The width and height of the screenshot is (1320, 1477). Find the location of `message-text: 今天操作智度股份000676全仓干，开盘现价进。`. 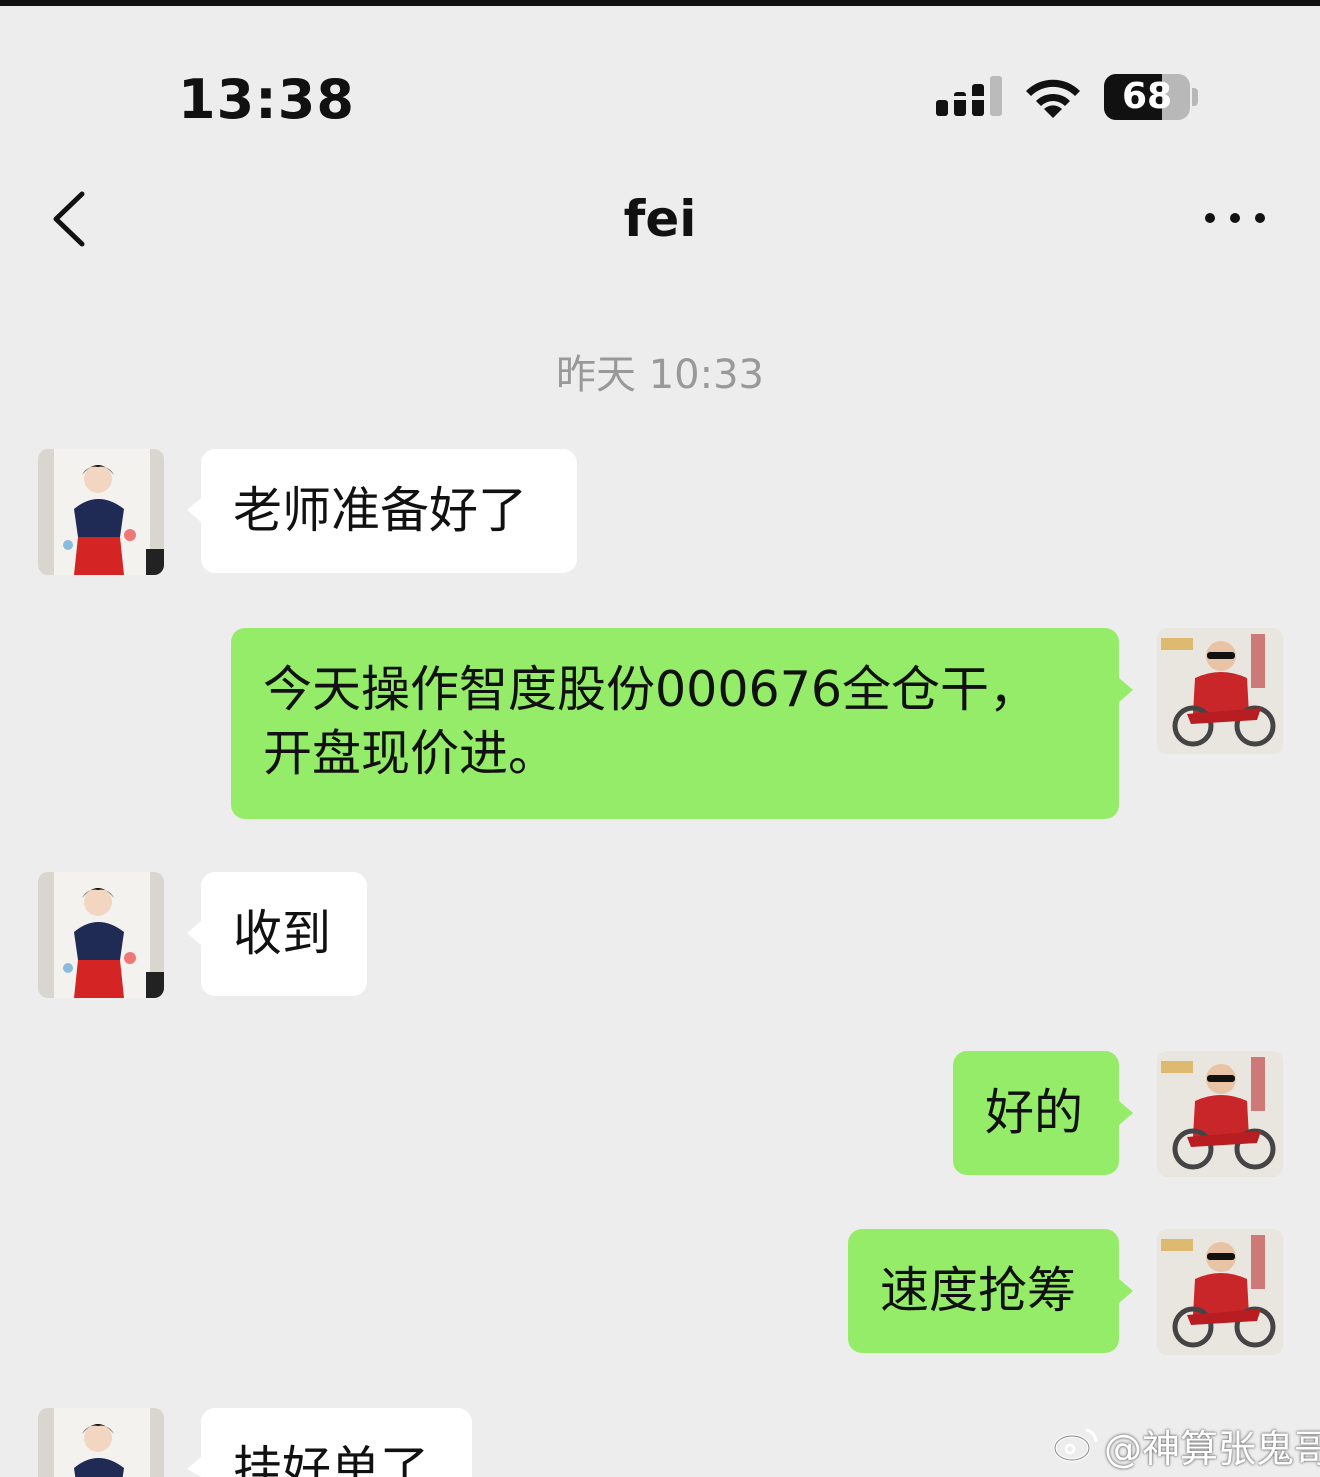

message-text: 今天操作智度股份000676全仓干，开盘现价进。 is located at coordinates (651, 721).